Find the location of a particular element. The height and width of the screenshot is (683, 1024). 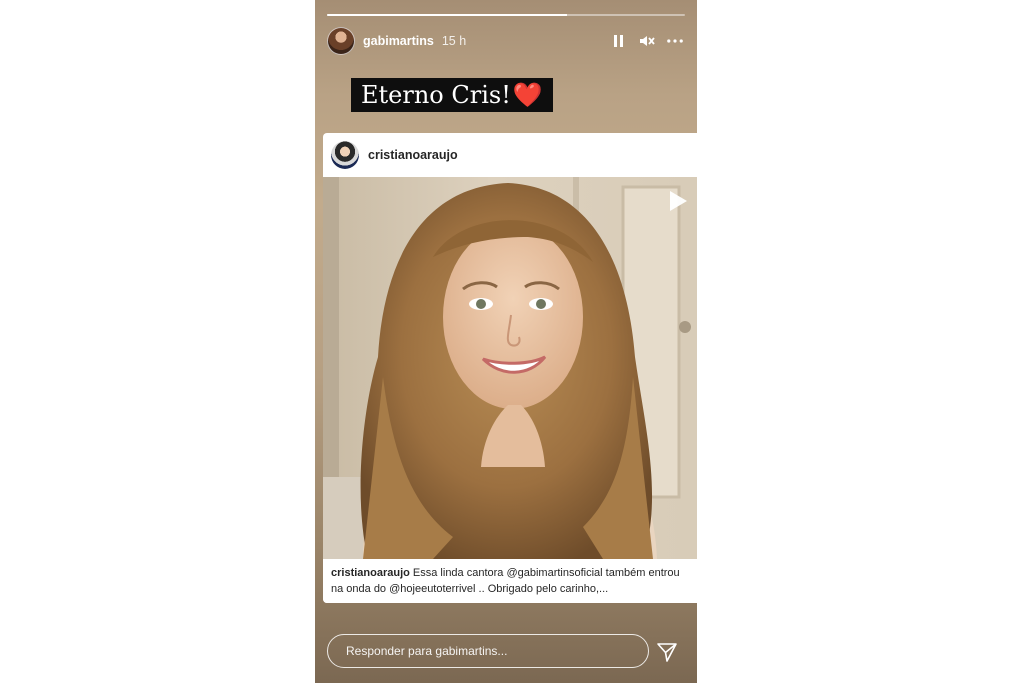

story-header: gabimartins 15 h is located at coordinates (505, 41).